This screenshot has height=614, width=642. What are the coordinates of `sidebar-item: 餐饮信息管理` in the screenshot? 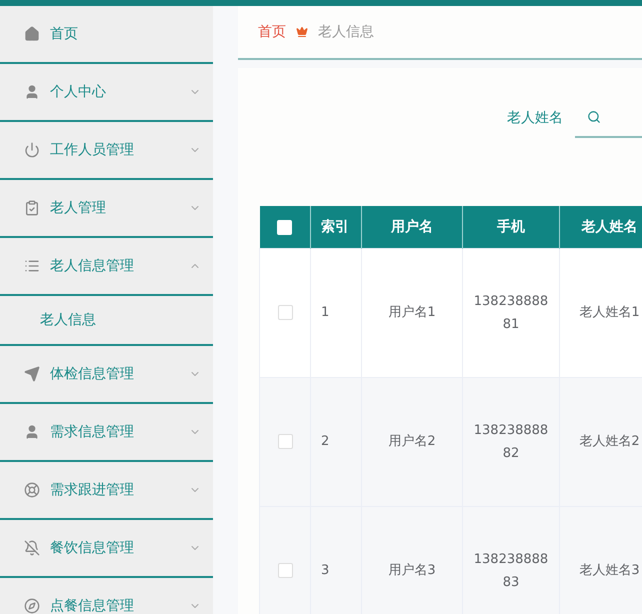 It's located at (106, 549).